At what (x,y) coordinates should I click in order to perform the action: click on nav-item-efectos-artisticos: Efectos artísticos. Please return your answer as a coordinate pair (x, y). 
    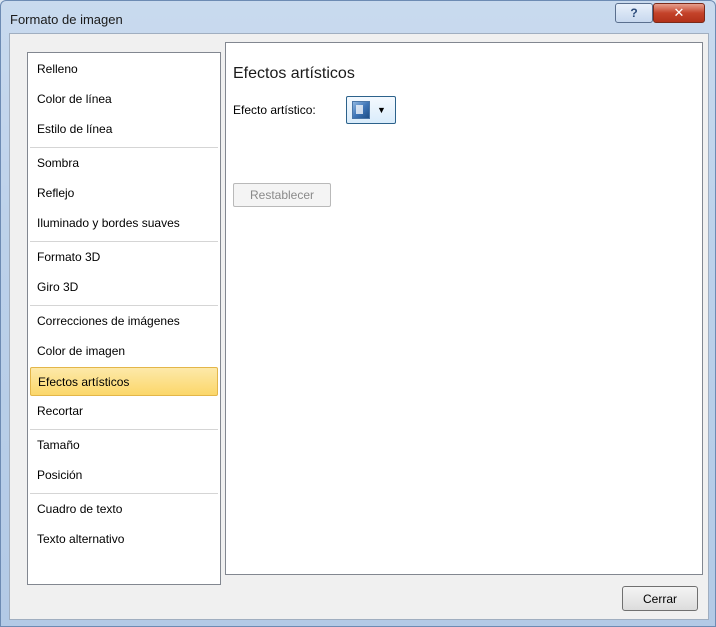
    Looking at the image, I should click on (124, 381).